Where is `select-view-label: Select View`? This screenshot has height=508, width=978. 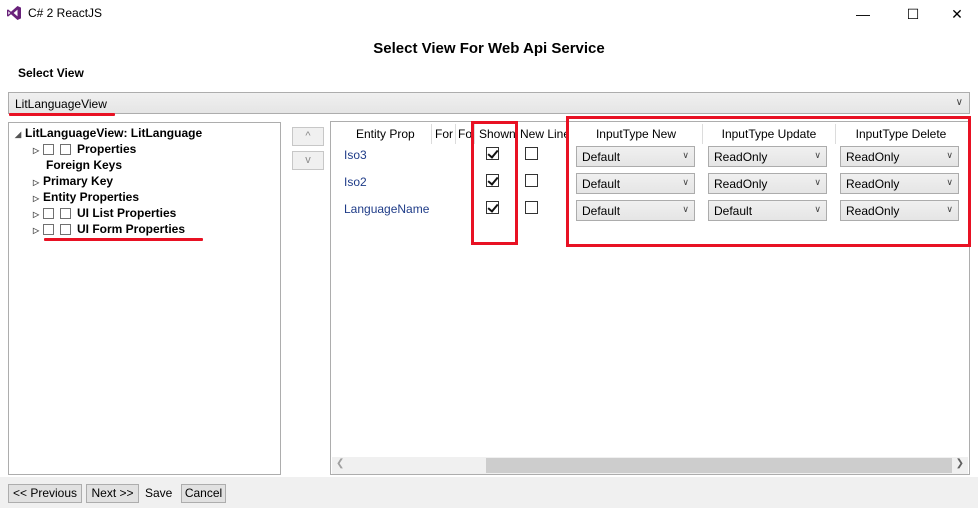 select-view-label: Select View is located at coordinates (51, 73).